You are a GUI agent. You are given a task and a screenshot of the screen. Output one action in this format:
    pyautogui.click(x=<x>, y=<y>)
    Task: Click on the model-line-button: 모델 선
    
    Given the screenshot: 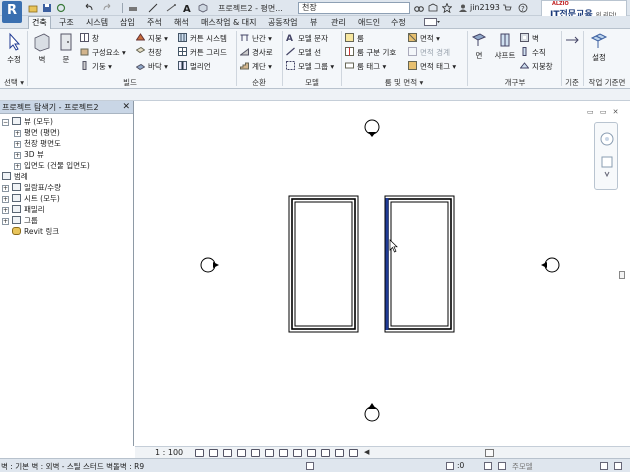 What is the action you would take?
    pyautogui.click(x=303, y=52)
    